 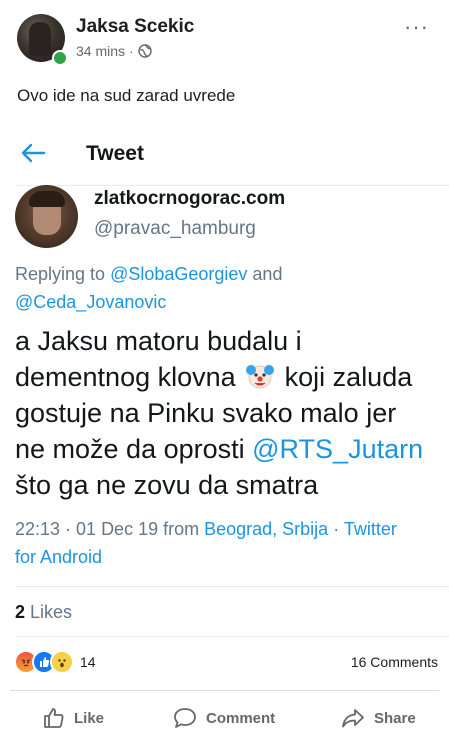 I want to click on more-options-icon: ···, so click(x=416, y=27).